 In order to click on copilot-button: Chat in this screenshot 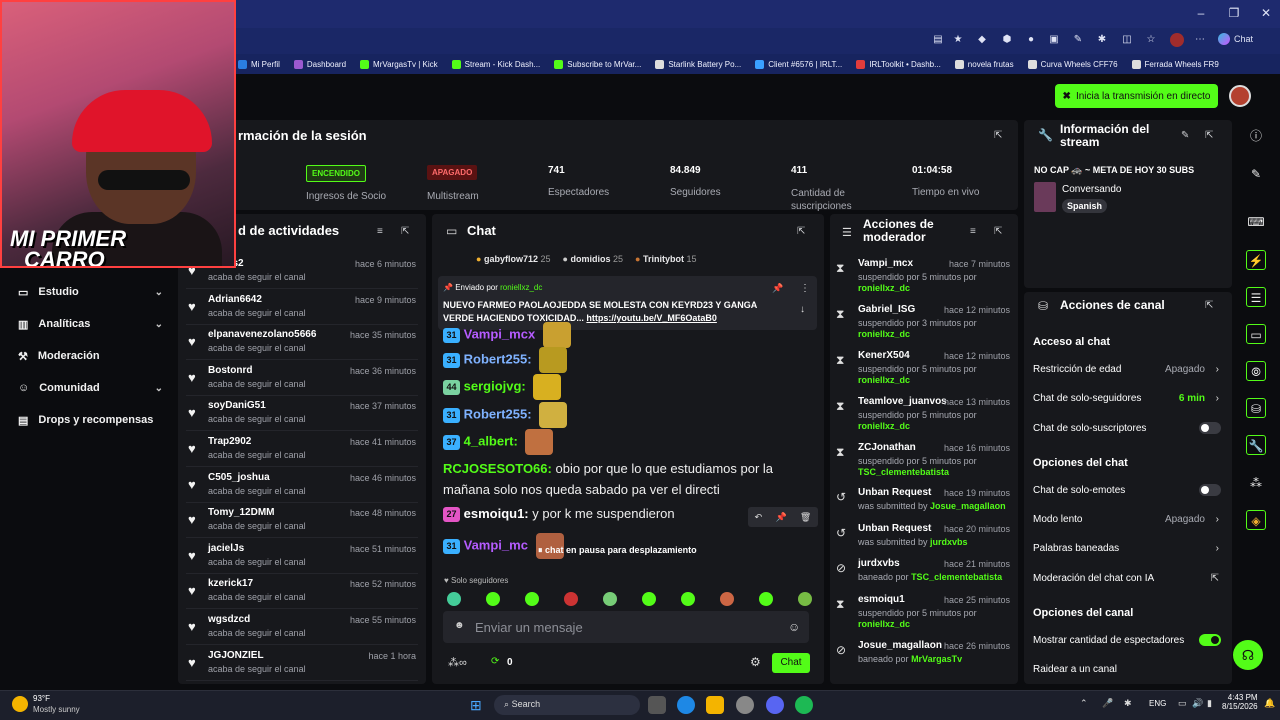, I will do `click(1235, 39)`.